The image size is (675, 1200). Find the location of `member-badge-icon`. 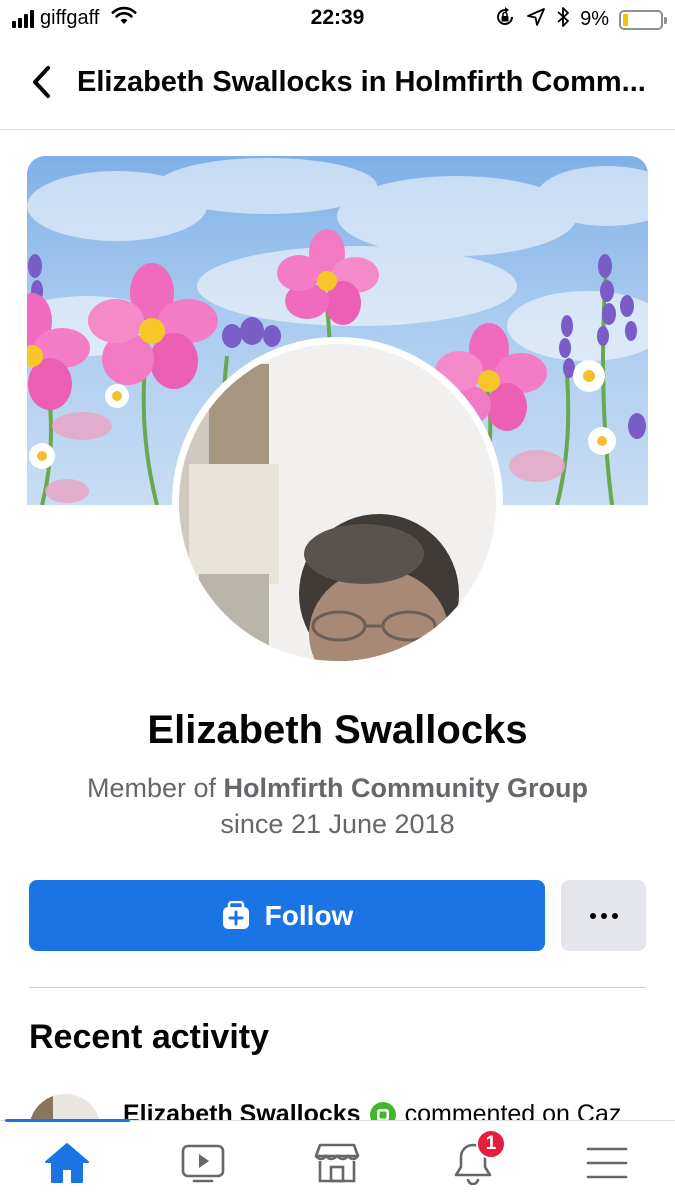

member-badge-icon is located at coordinates (383, 1111).